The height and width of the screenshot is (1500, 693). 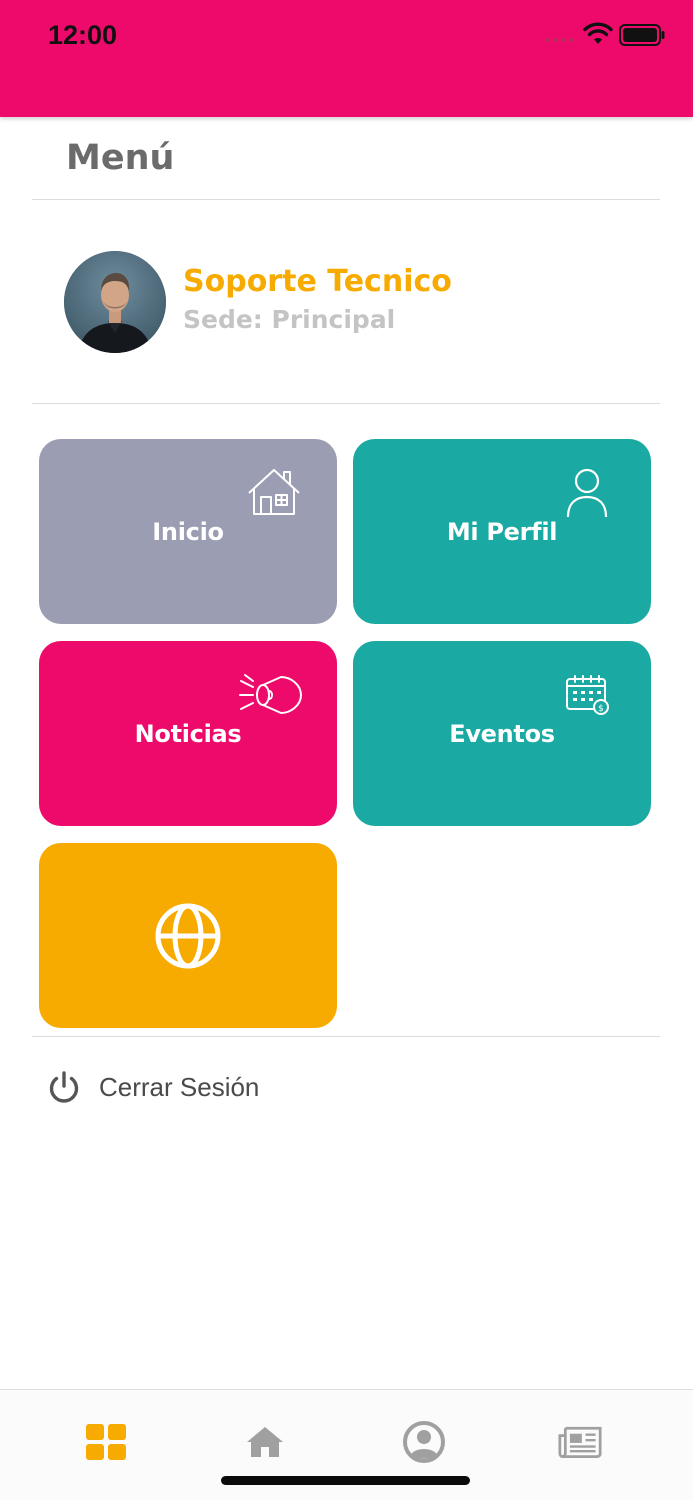 I want to click on profile-name: Soporte Tecnico, so click(x=317, y=281).